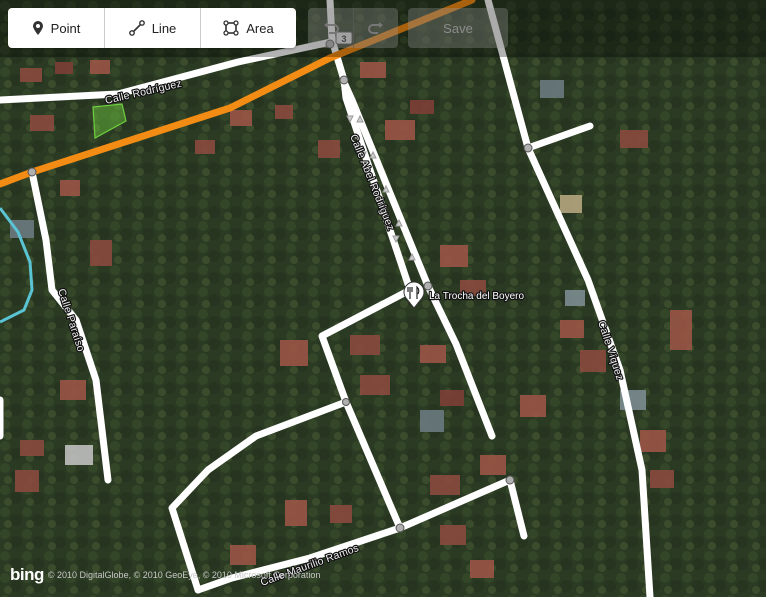  I want to click on redo-icon, so click(376, 28).